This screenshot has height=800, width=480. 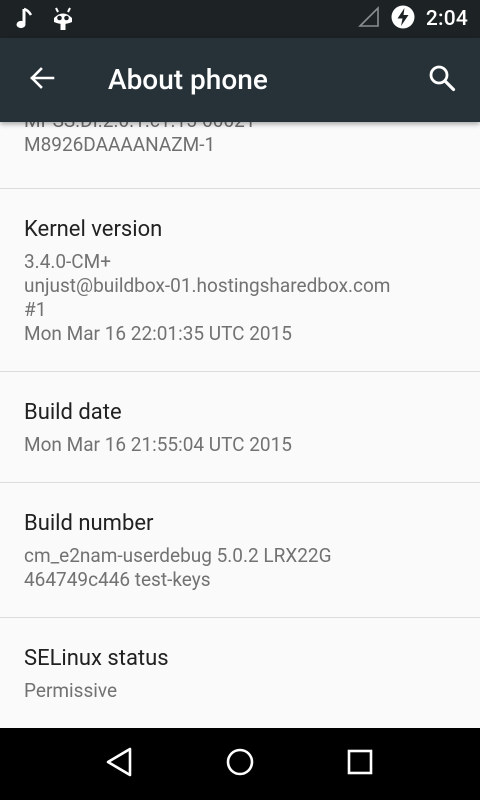 What do you see at coordinates (26, 21) in the screenshot?
I see `music-note-icon` at bounding box center [26, 21].